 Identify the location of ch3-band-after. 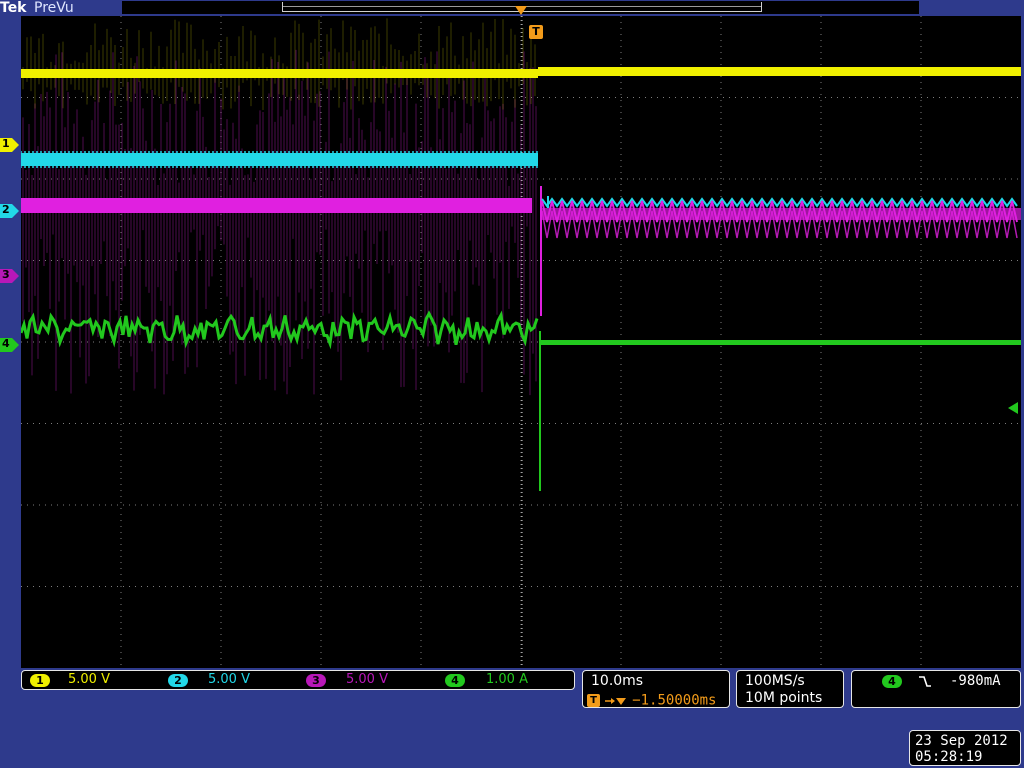
(781, 214).